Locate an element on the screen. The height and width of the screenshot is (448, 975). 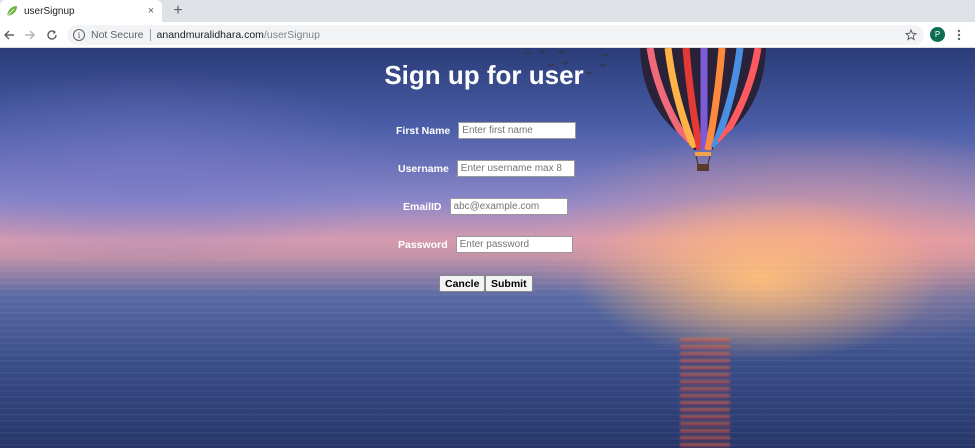
password-label: Password is located at coordinates (423, 244).